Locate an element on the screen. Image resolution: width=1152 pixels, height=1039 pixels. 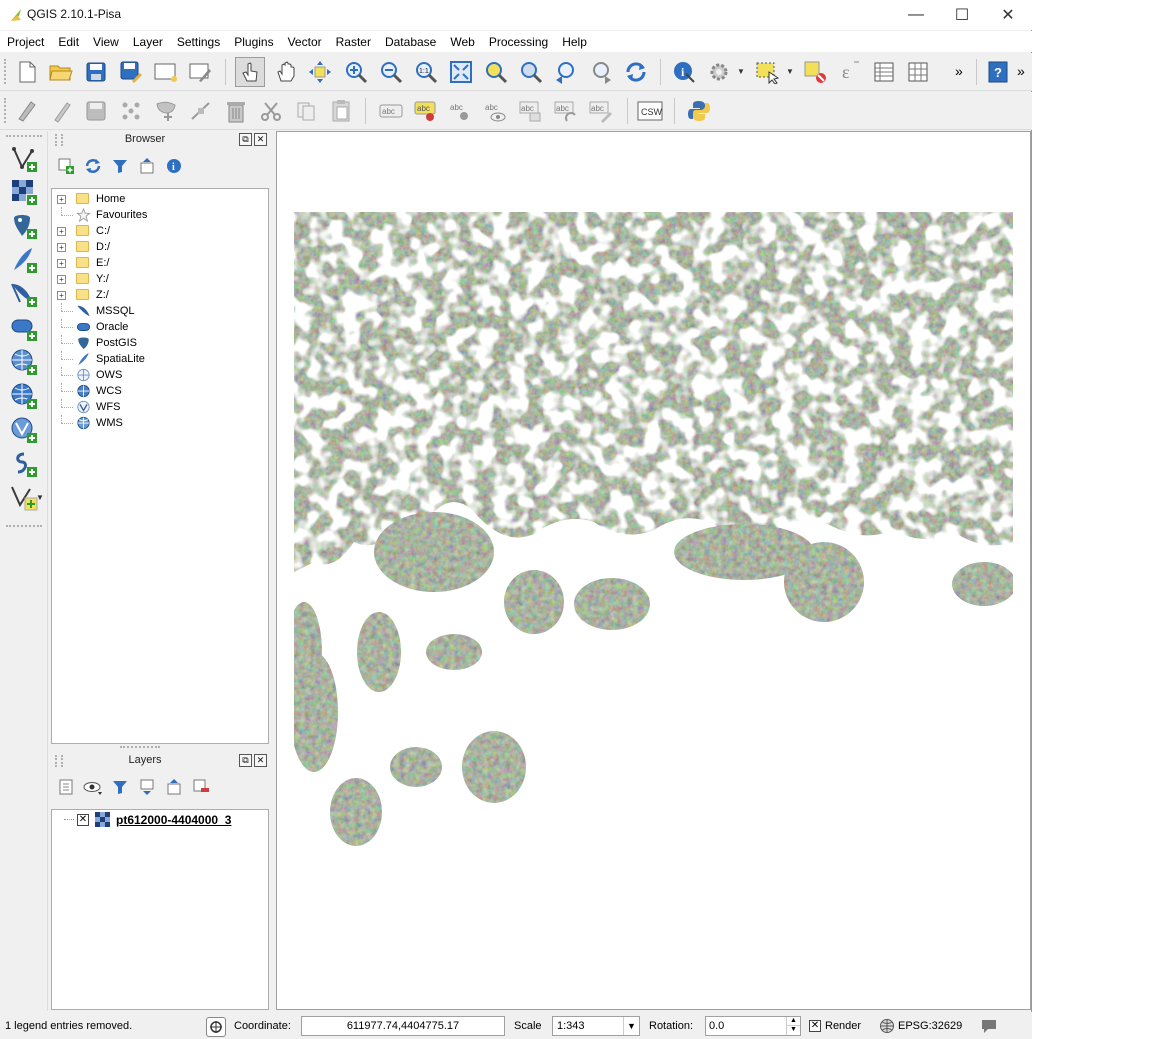
add-oracle-layer-icon is located at coordinates (24, 328).